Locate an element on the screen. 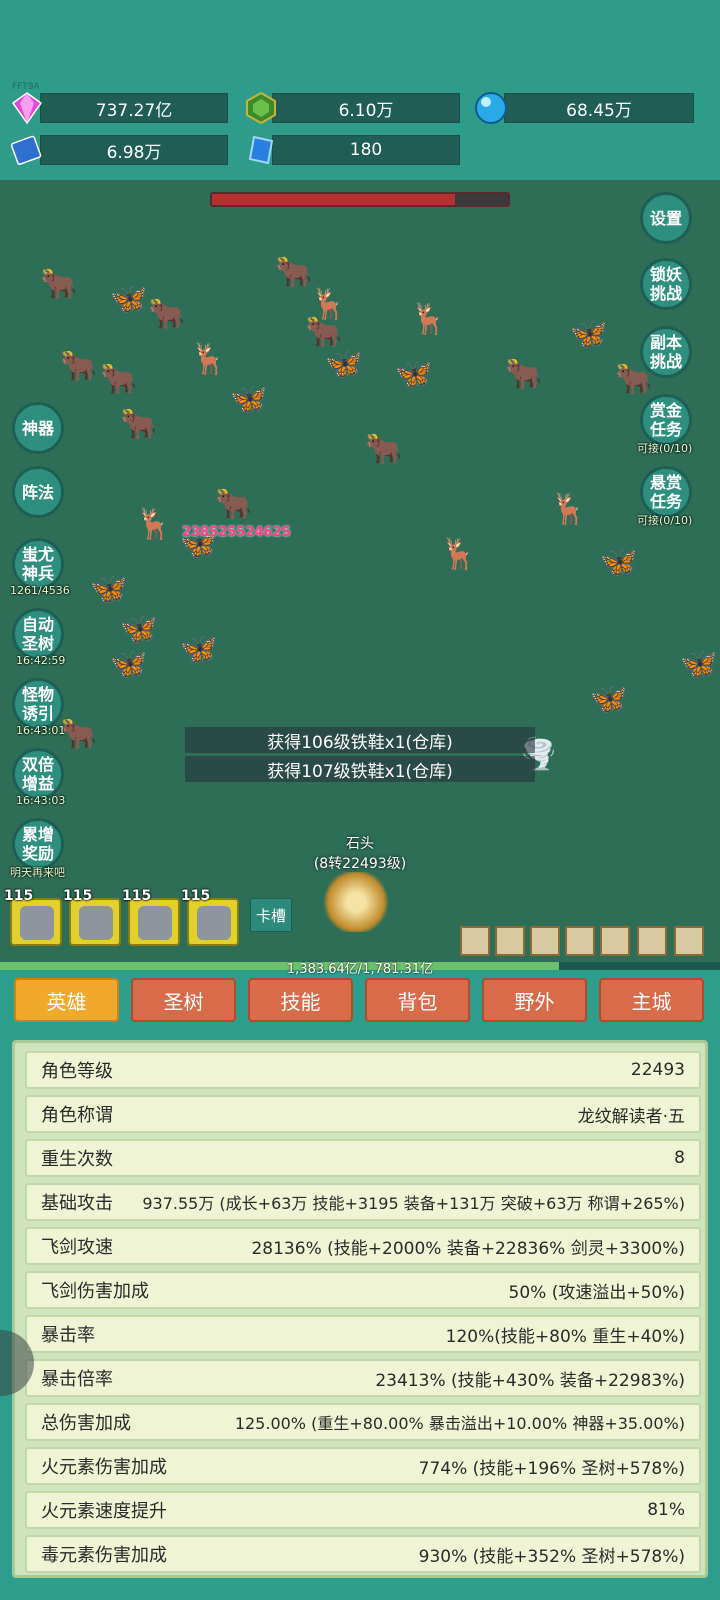 This screenshot has width=720, height=1600. reward-task-count: 可接(0/10) is located at coordinates (665, 520).